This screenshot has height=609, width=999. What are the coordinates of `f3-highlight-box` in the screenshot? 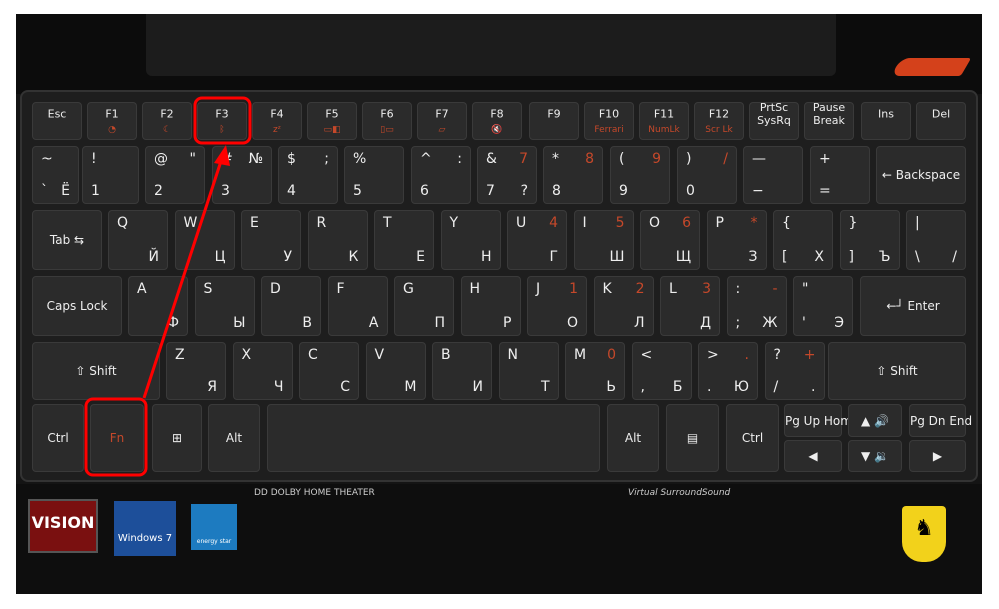 It's located at (222, 120).